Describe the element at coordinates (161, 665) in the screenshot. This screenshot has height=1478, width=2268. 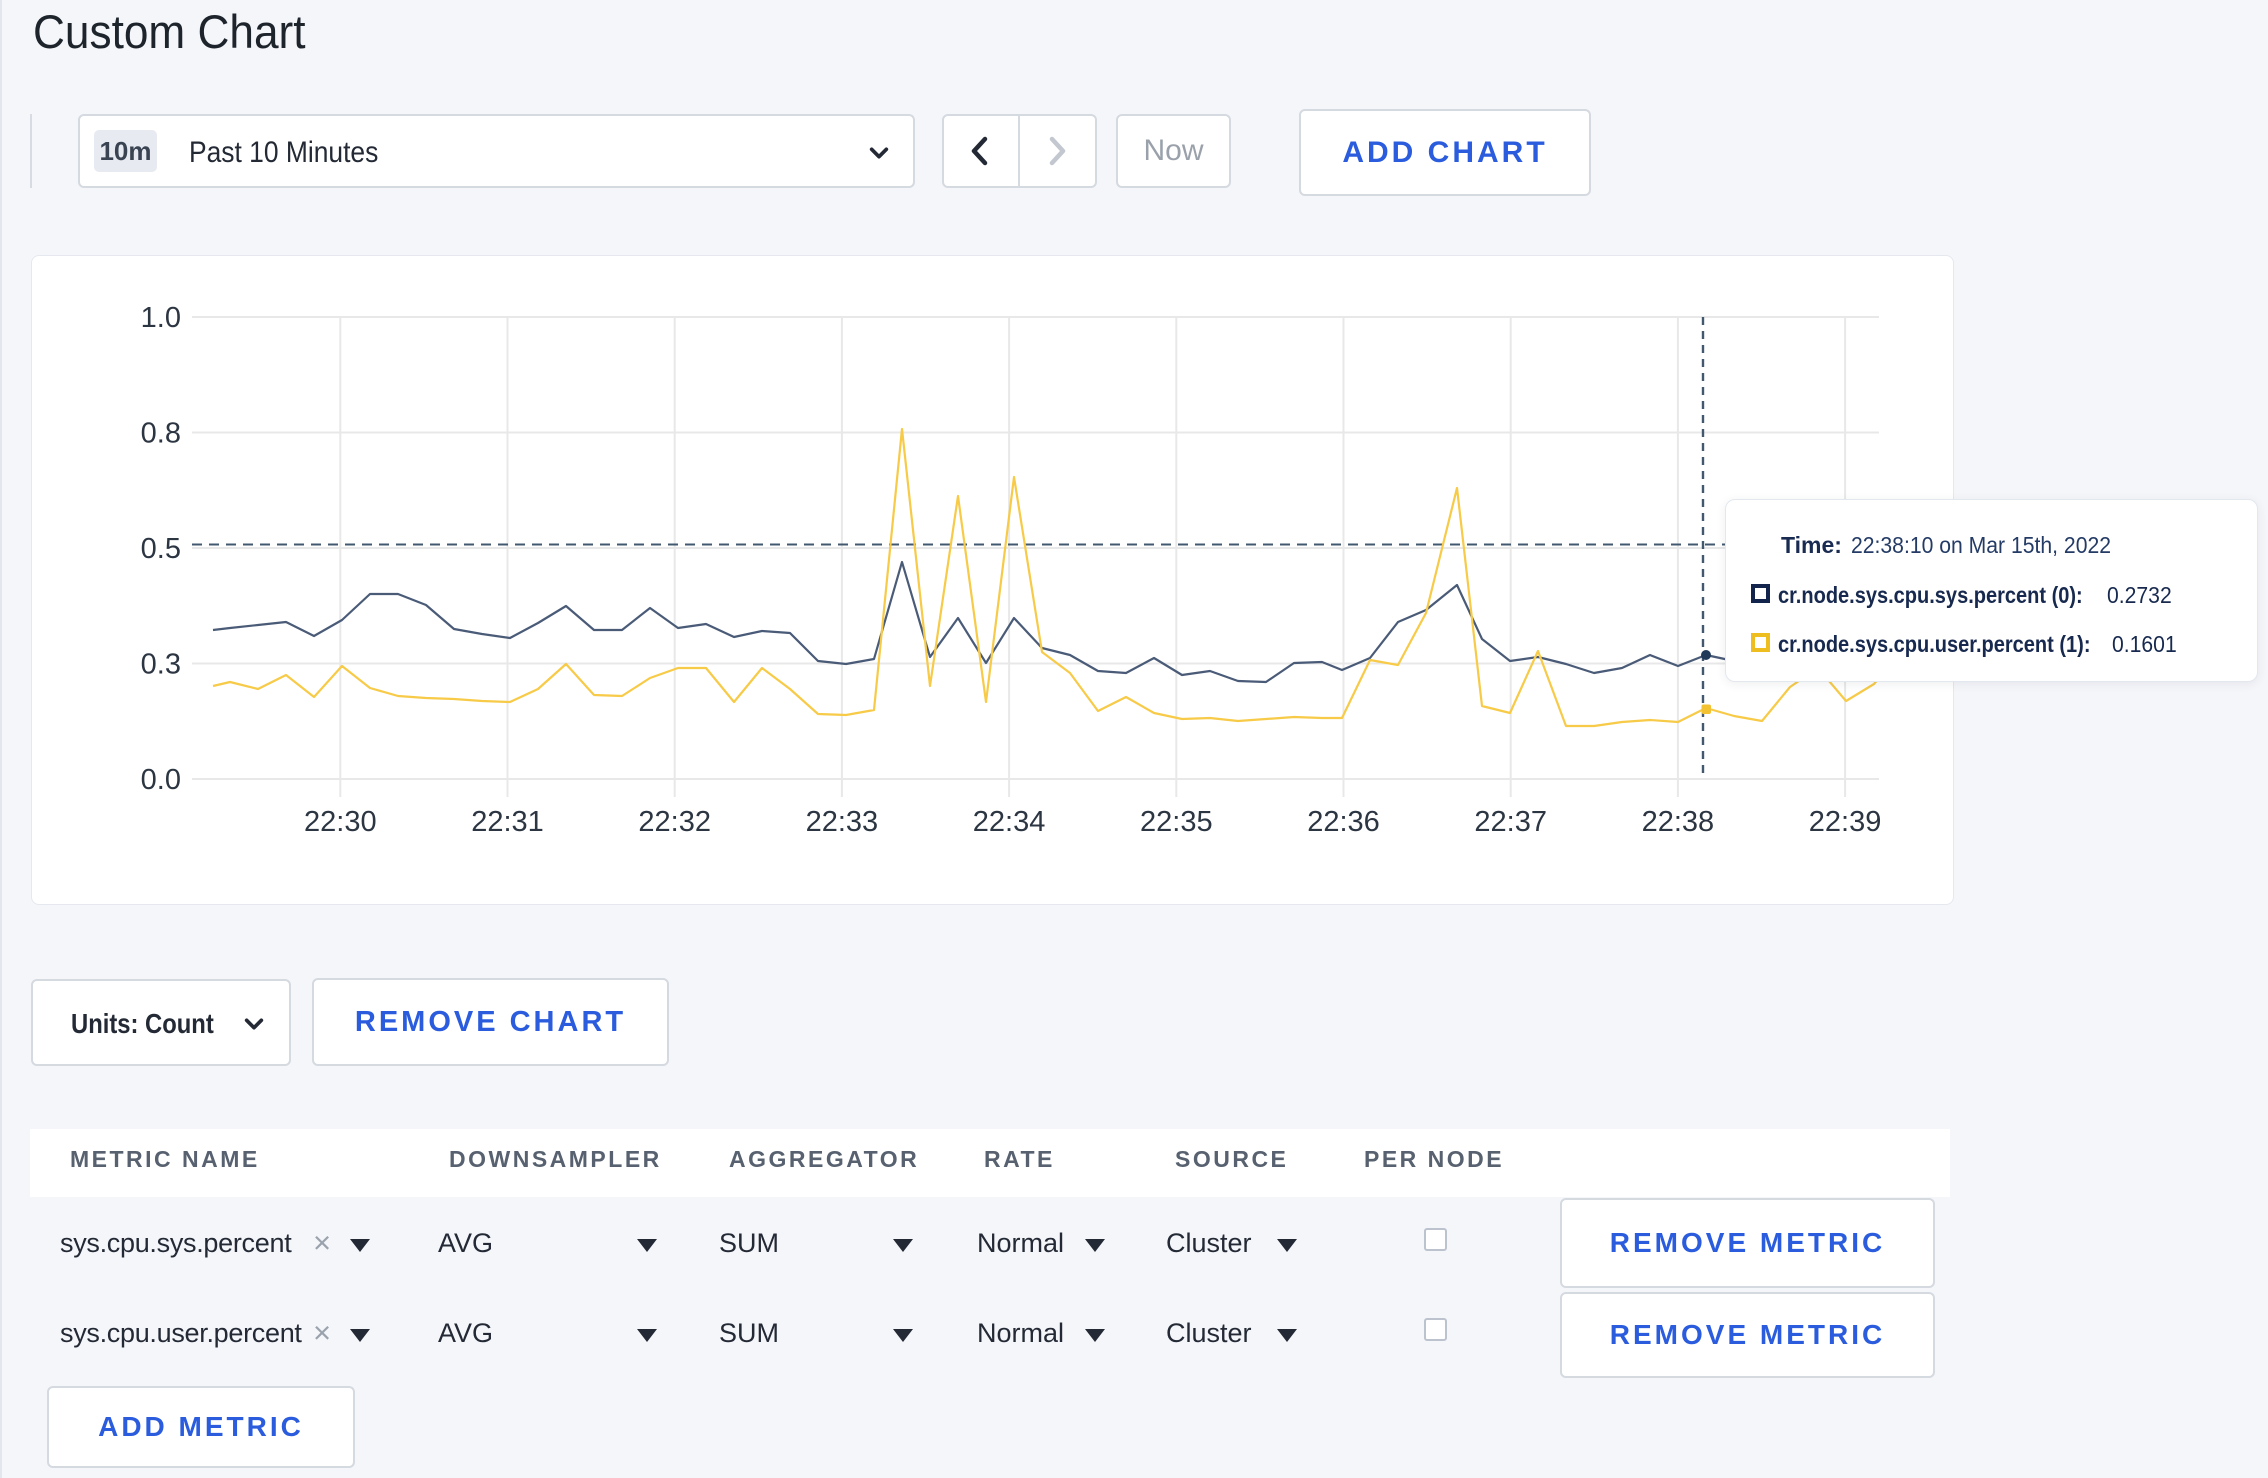
I see `svg-text: 0.3` at that location.